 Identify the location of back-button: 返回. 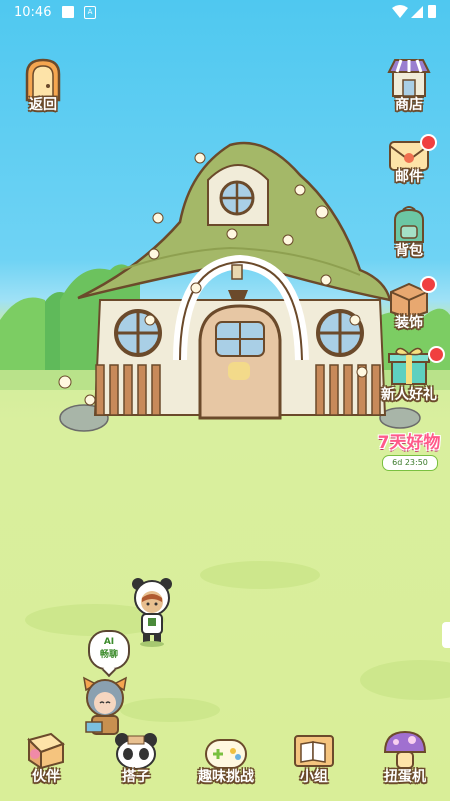
(43, 87).